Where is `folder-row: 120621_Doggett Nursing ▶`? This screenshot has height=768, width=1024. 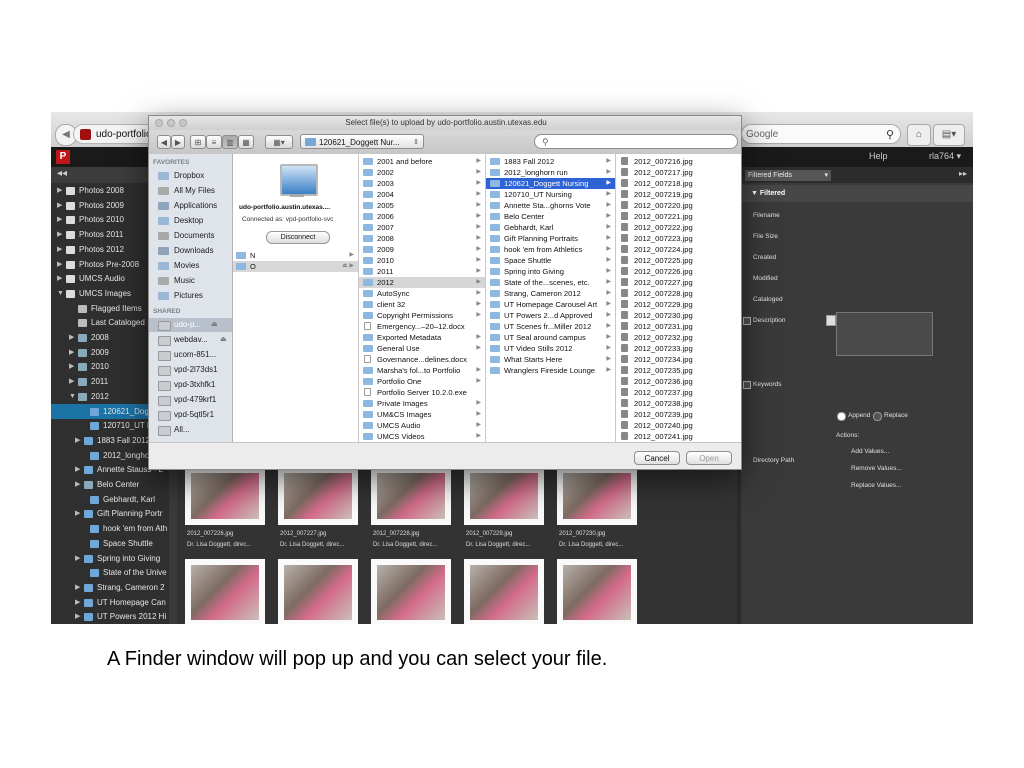 folder-row: 120621_Doggett Nursing ▶ is located at coordinates (550, 183).